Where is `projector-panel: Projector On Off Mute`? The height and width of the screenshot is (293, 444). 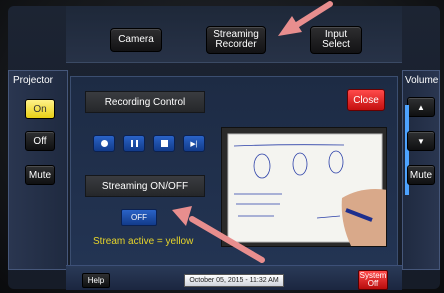 projector-panel: Projector On Off Mute is located at coordinates (38, 170).